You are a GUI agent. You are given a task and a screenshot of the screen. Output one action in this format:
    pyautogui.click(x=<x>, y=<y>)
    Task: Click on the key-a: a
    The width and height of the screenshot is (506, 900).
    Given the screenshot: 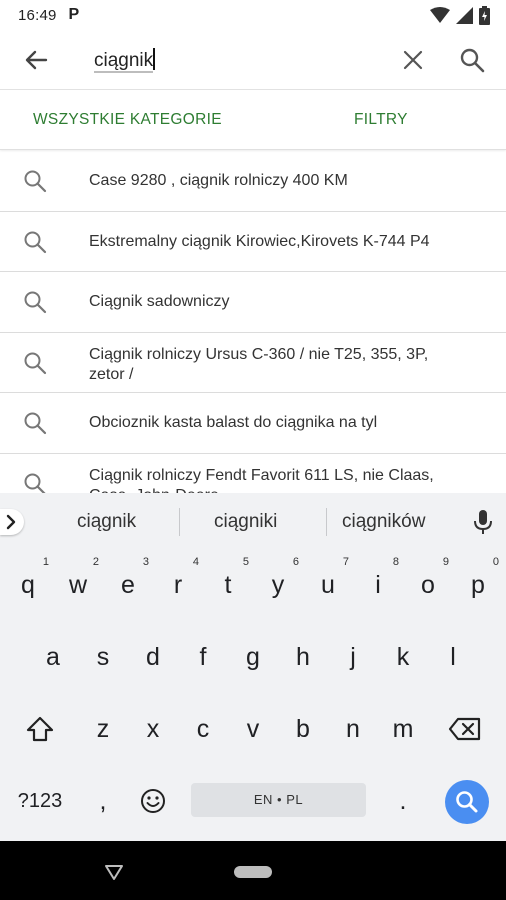 What is the action you would take?
    pyautogui.click(x=53, y=657)
    